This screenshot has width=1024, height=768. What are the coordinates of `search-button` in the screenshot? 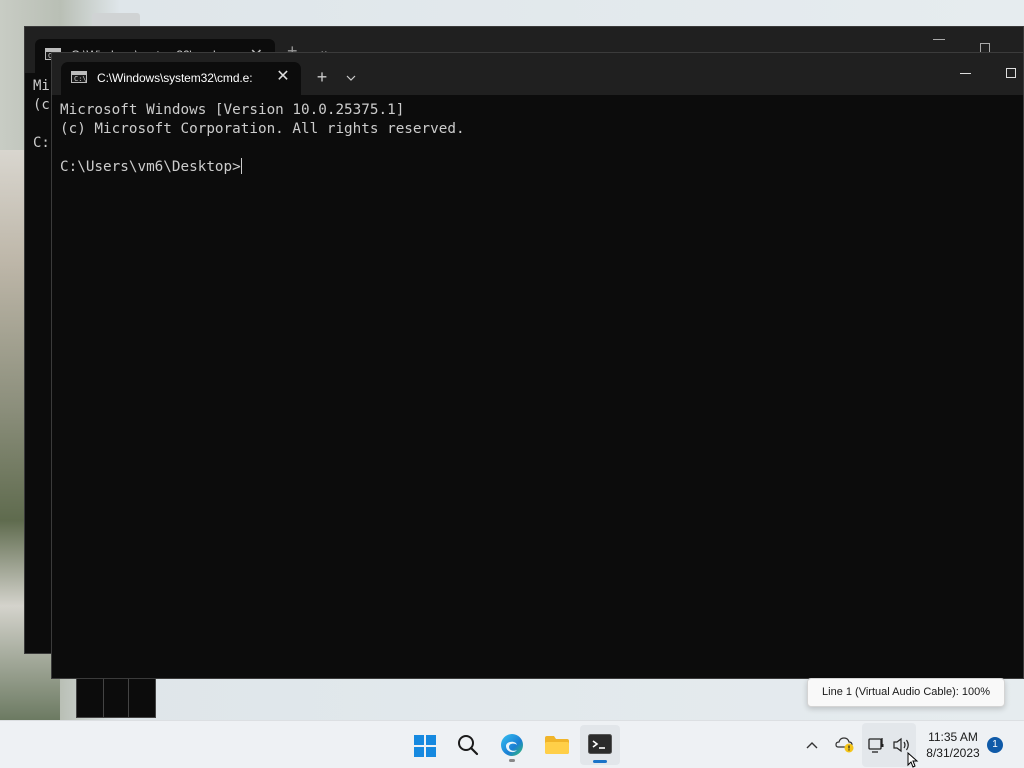 It's located at (468, 745).